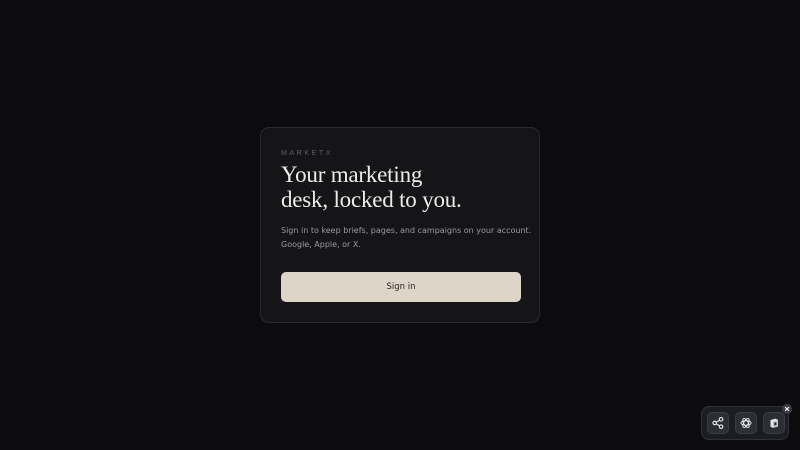 The height and width of the screenshot is (450, 800). Describe the element at coordinates (321, 244) in the screenshot. I see `description-line-2: Google, Apple, or X.` at that location.